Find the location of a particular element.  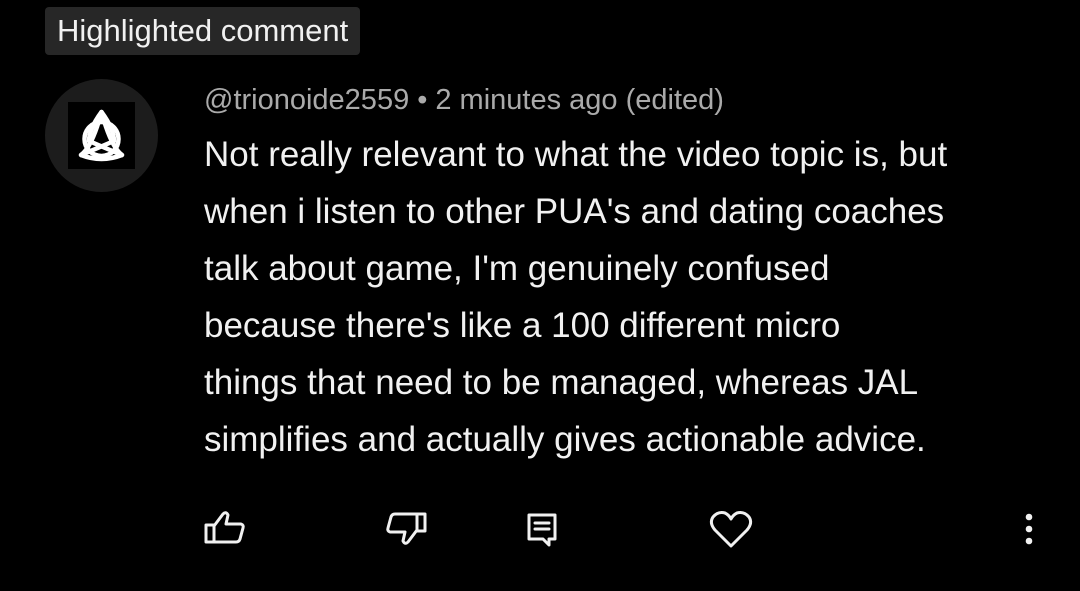

highlighted-comment-badge: Highlighted comment is located at coordinates (203, 31).